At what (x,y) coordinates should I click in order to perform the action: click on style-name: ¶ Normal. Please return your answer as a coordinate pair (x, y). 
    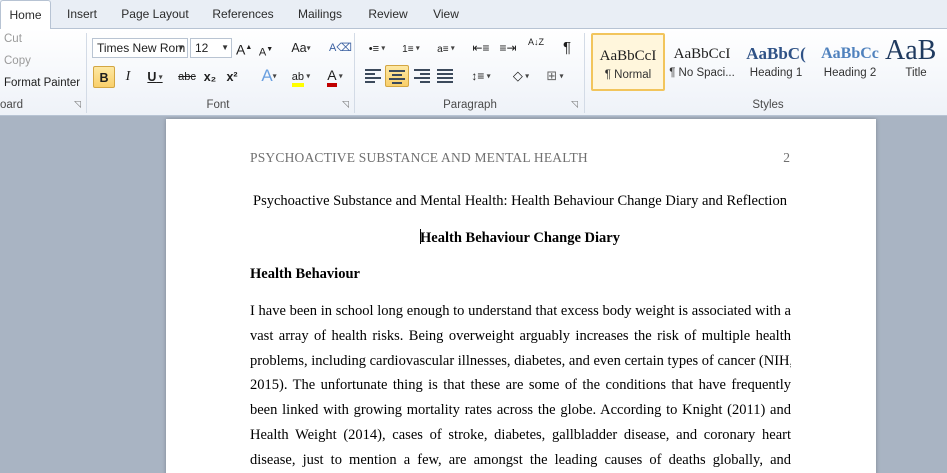
    Looking at the image, I should click on (628, 75).